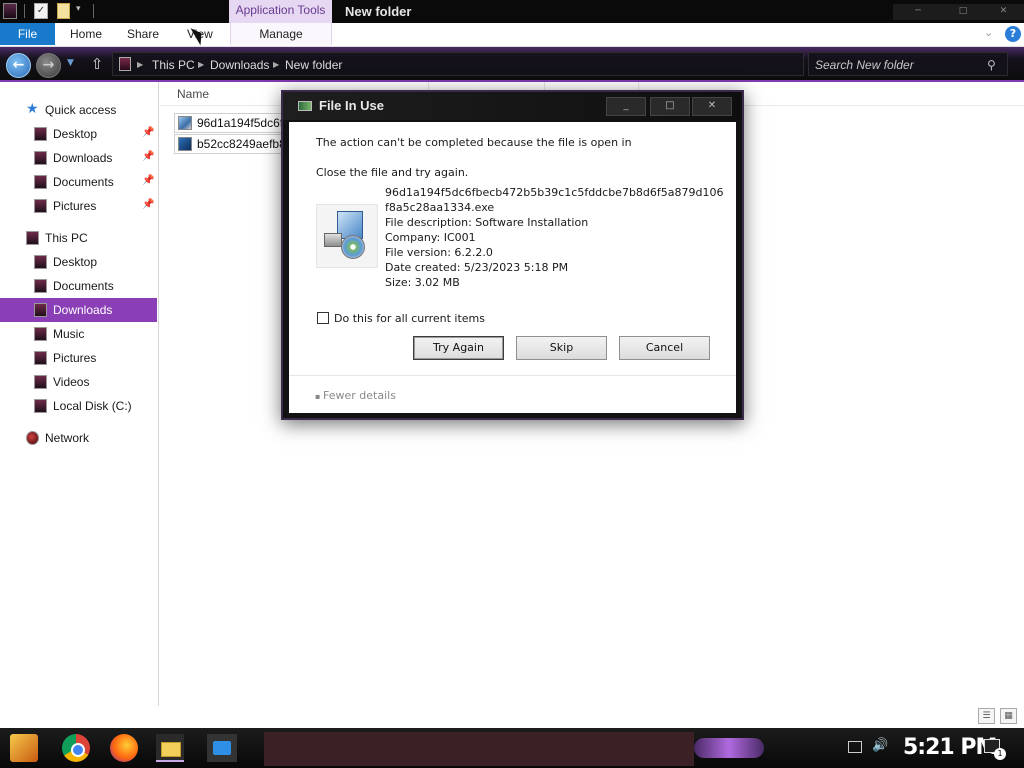 This screenshot has width=1024, height=768. What do you see at coordinates (561, 348) in the screenshot?
I see `skip-button: Skip` at bounding box center [561, 348].